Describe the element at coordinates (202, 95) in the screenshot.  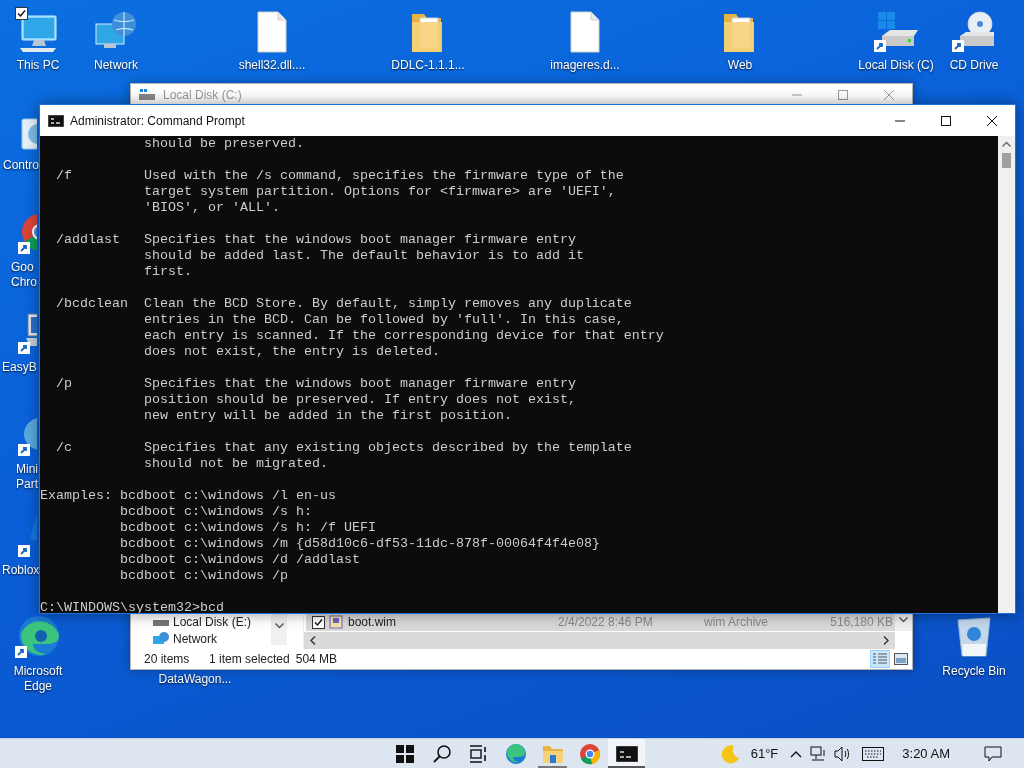
I see `window-title: Local Disk (C:)` at that location.